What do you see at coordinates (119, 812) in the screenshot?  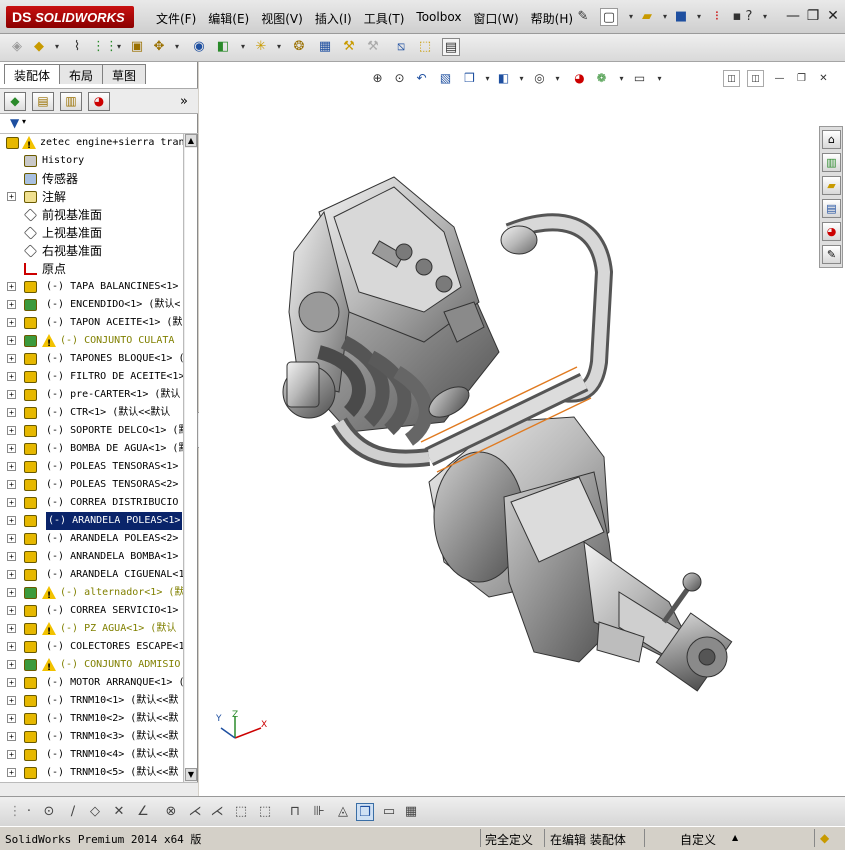 I see `trim-icon: ✕` at bounding box center [119, 812].